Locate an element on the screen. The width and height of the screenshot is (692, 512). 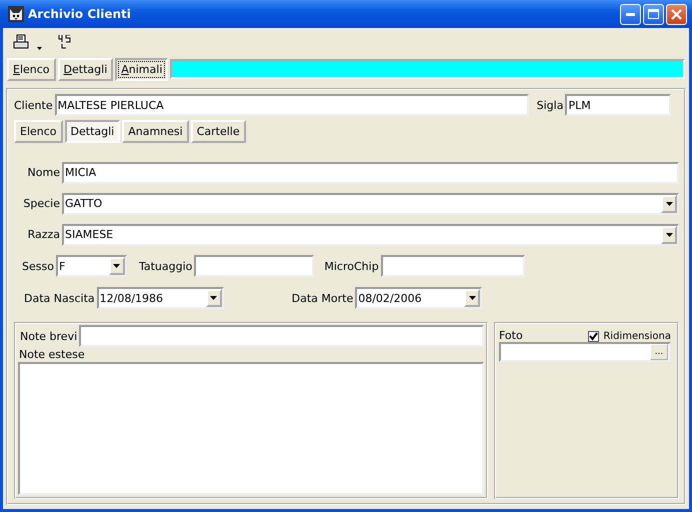
search-field is located at coordinates (427, 69).